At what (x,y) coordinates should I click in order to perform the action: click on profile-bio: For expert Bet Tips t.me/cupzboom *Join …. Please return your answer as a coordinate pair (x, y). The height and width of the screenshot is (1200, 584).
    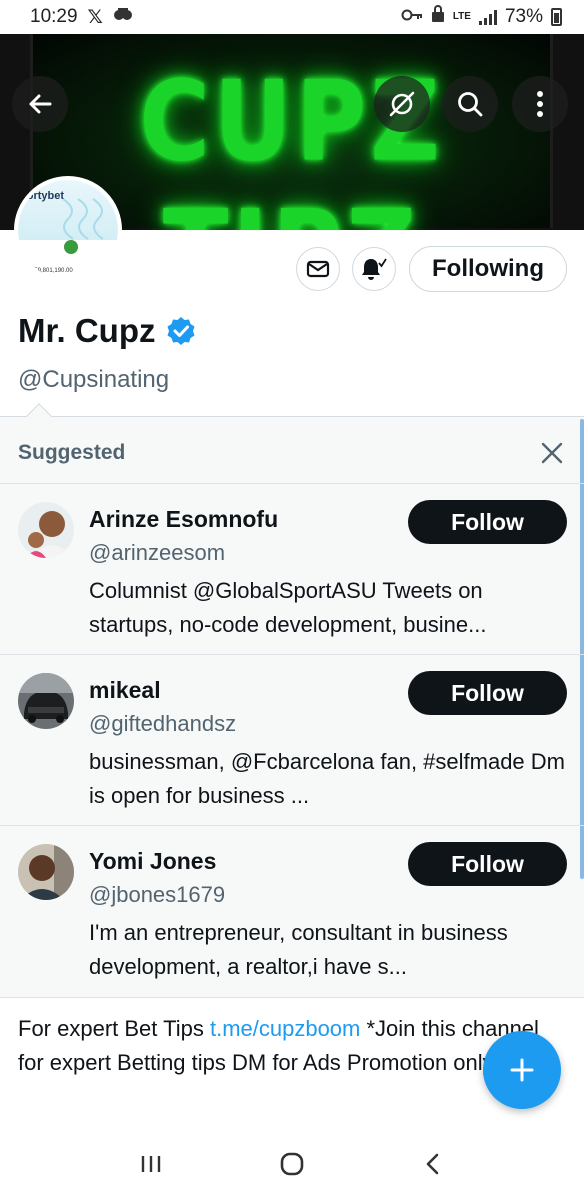
    Looking at the image, I should click on (288, 1046).